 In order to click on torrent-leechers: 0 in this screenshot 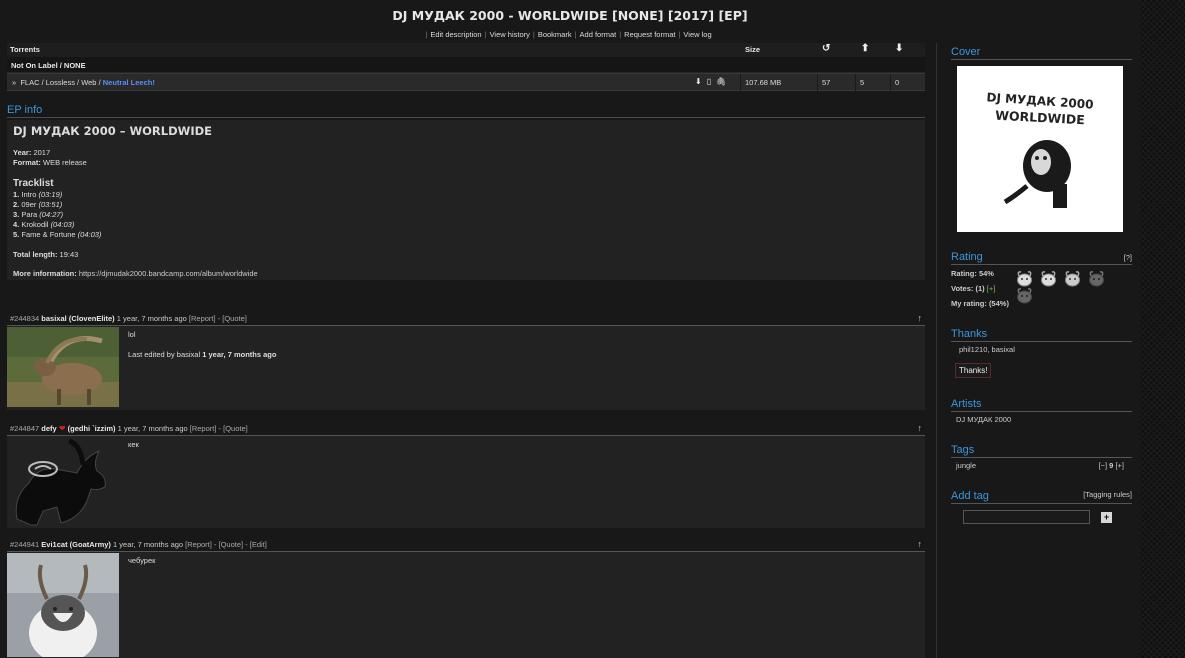, I will do `click(897, 82)`.